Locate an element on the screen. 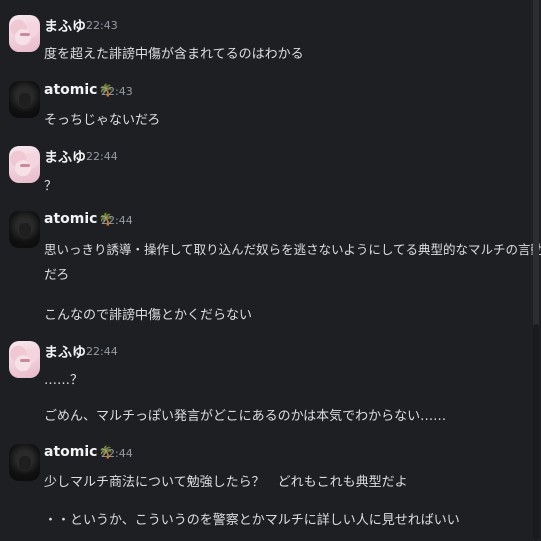  message-text: ？ is located at coordinates (51, 186).